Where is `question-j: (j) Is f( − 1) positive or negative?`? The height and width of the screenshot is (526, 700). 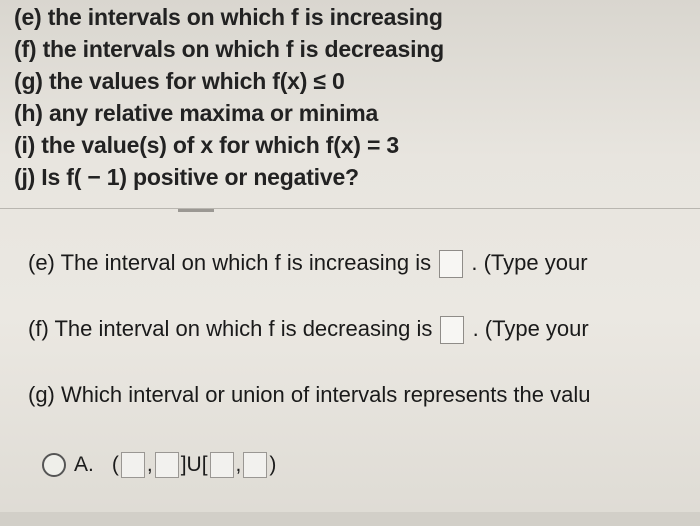 question-j: (j) Is f( − 1) positive or negative? is located at coordinates (186, 177).